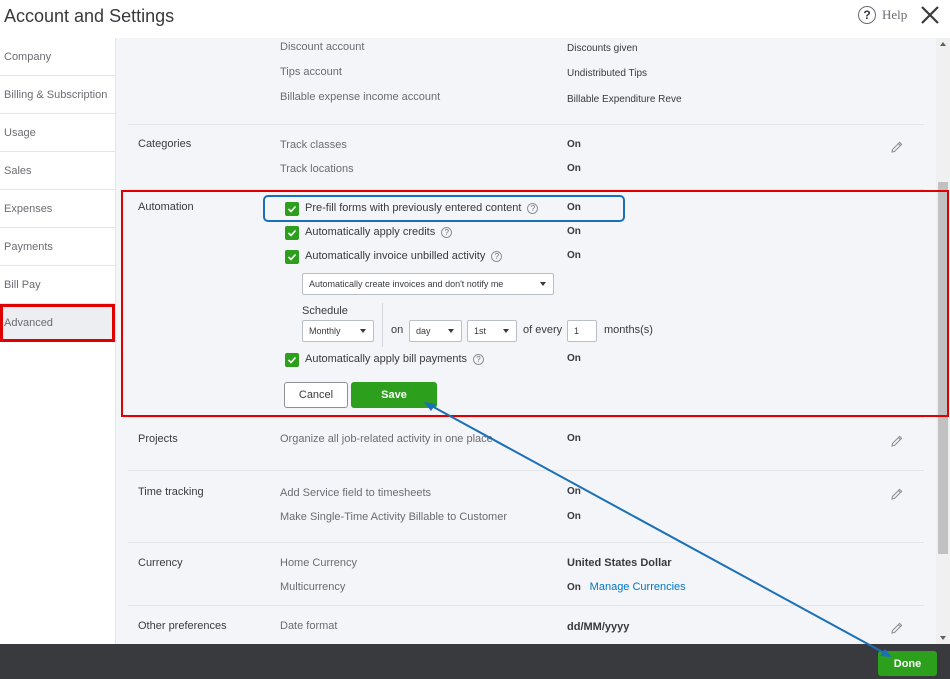 The width and height of the screenshot is (950, 679). Describe the element at coordinates (57, 171) in the screenshot. I see `sidebar-item-sales: Sales` at that location.